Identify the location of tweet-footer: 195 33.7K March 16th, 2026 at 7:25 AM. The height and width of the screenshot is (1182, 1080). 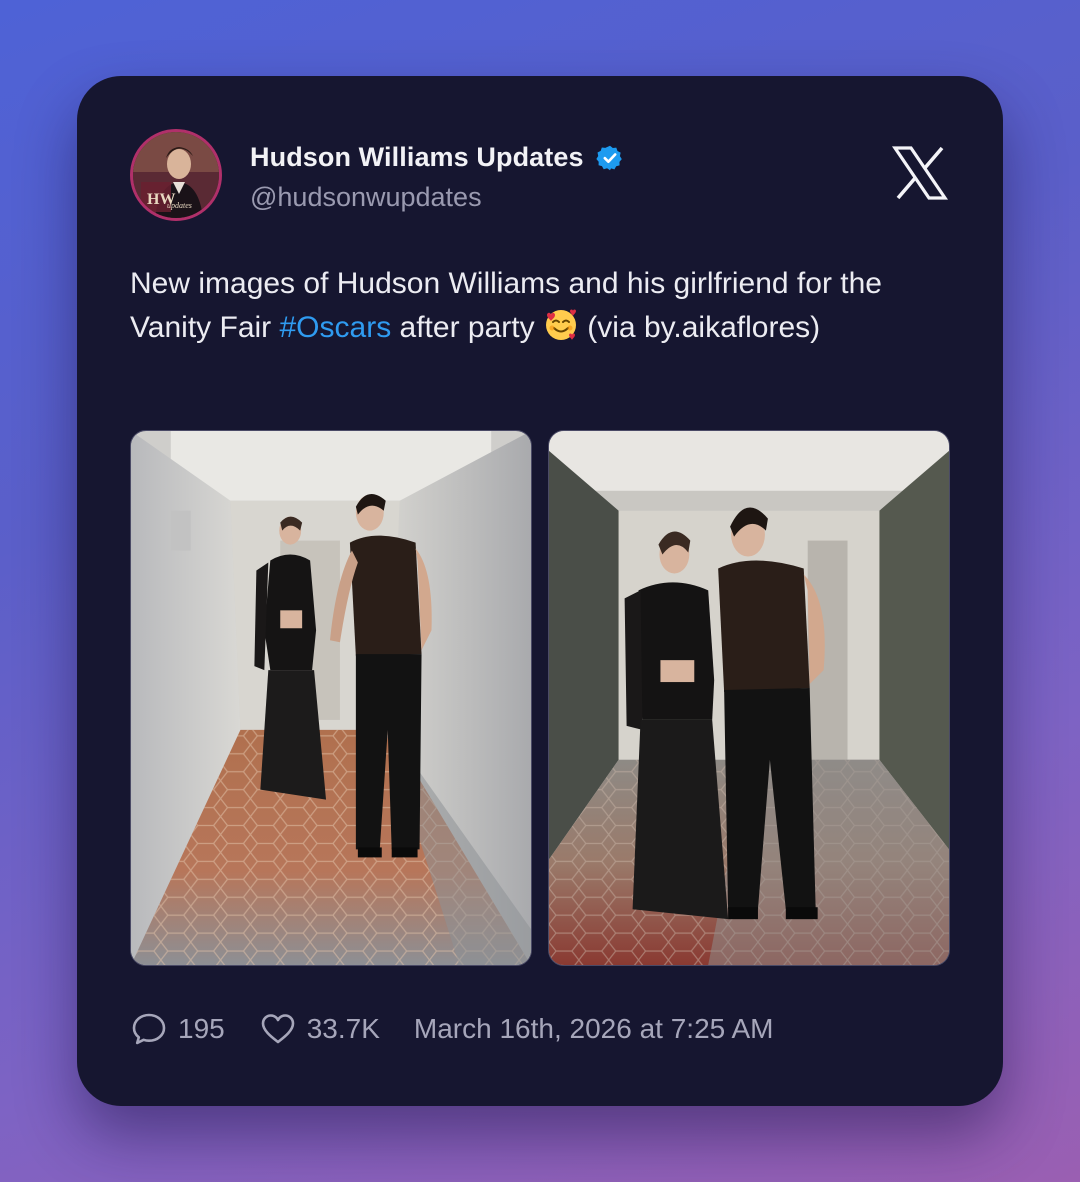
(451, 1029).